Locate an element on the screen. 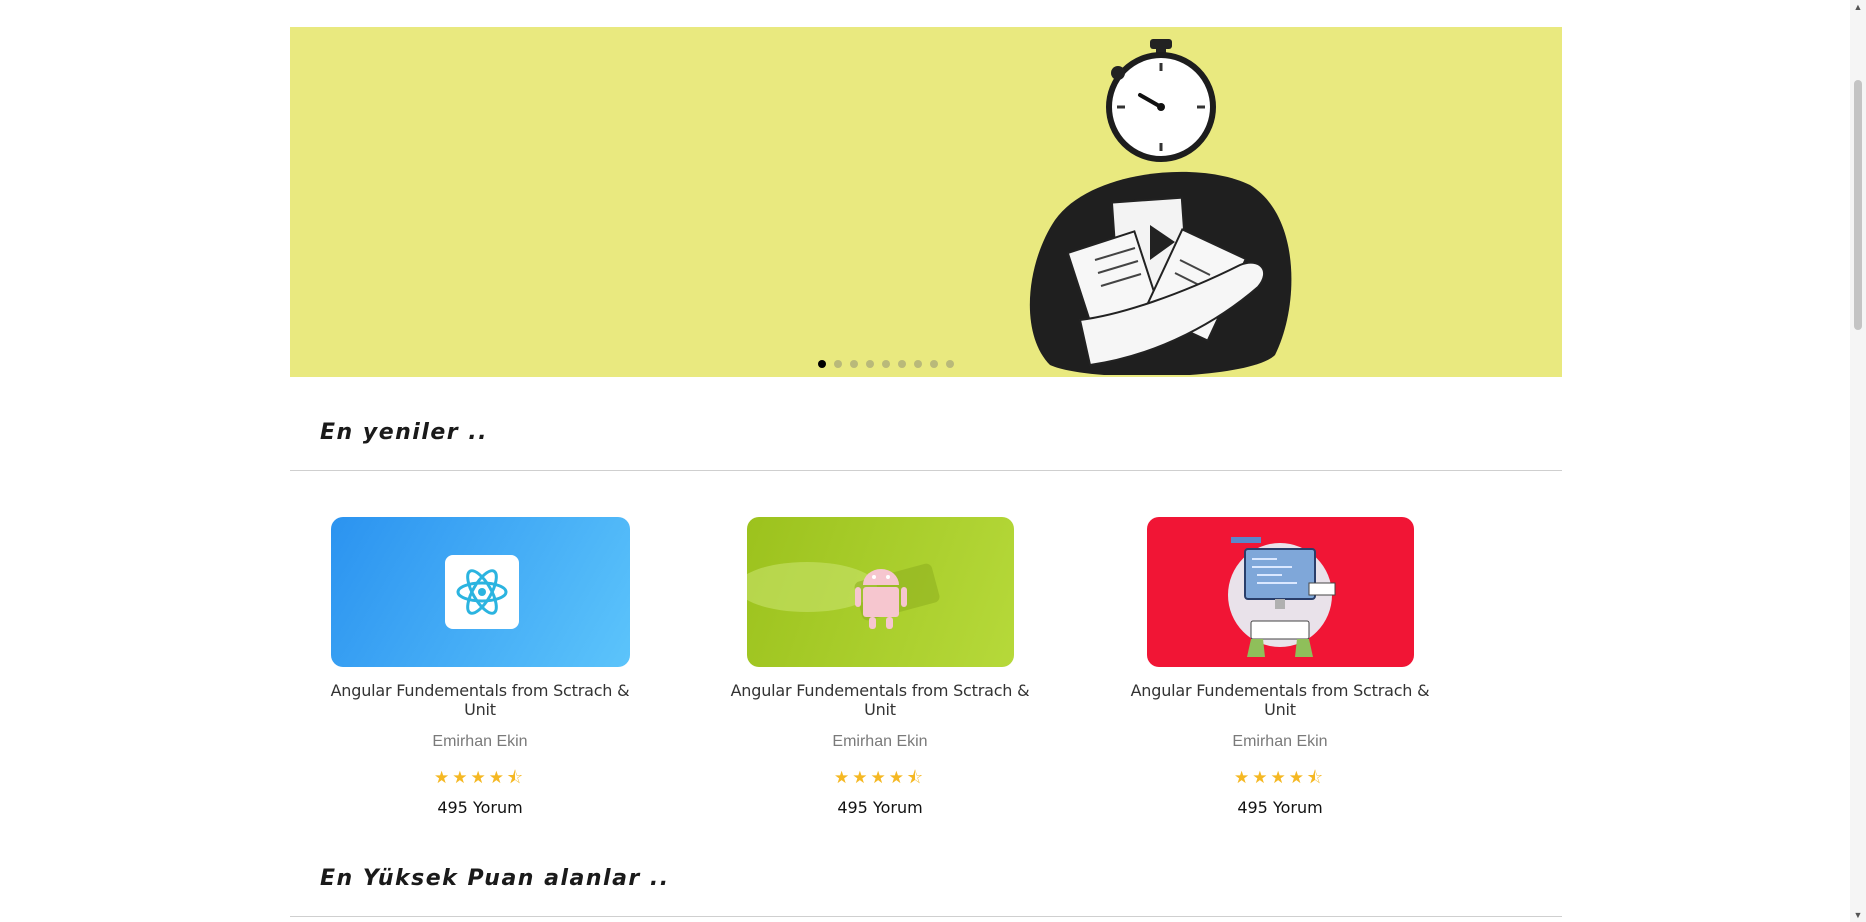 The height and width of the screenshot is (922, 1866). scroll-down-icon: ▼ is located at coordinates (1858, 915).